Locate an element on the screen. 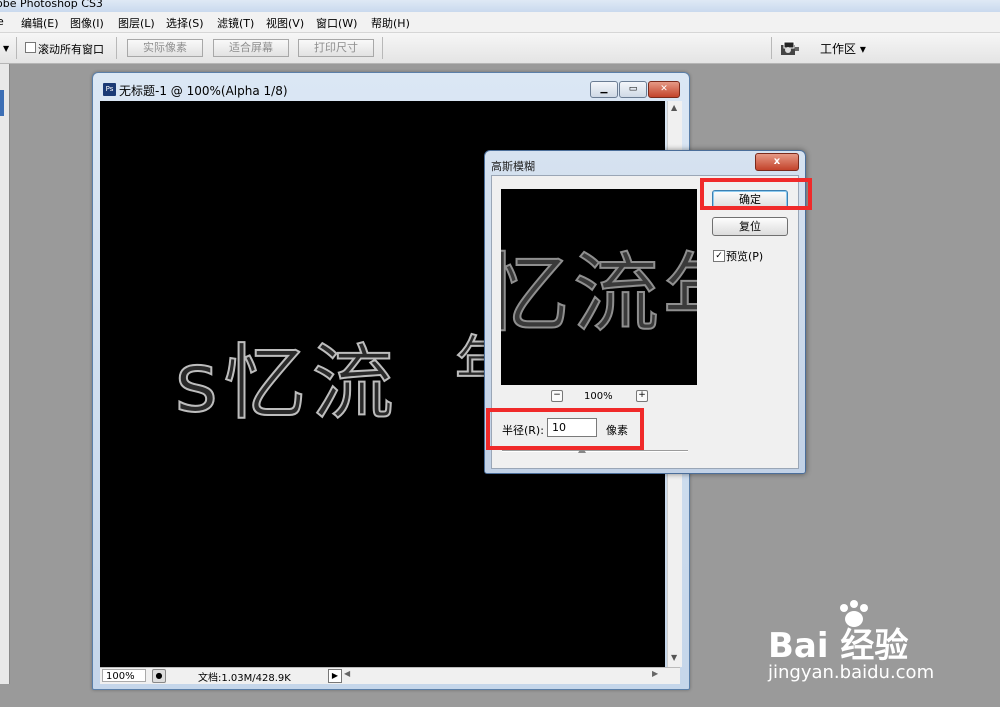 This screenshot has height=707, width=1000. baidu-jingyan-url: jingyan.baidu.com is located at coordinates (851, 672).